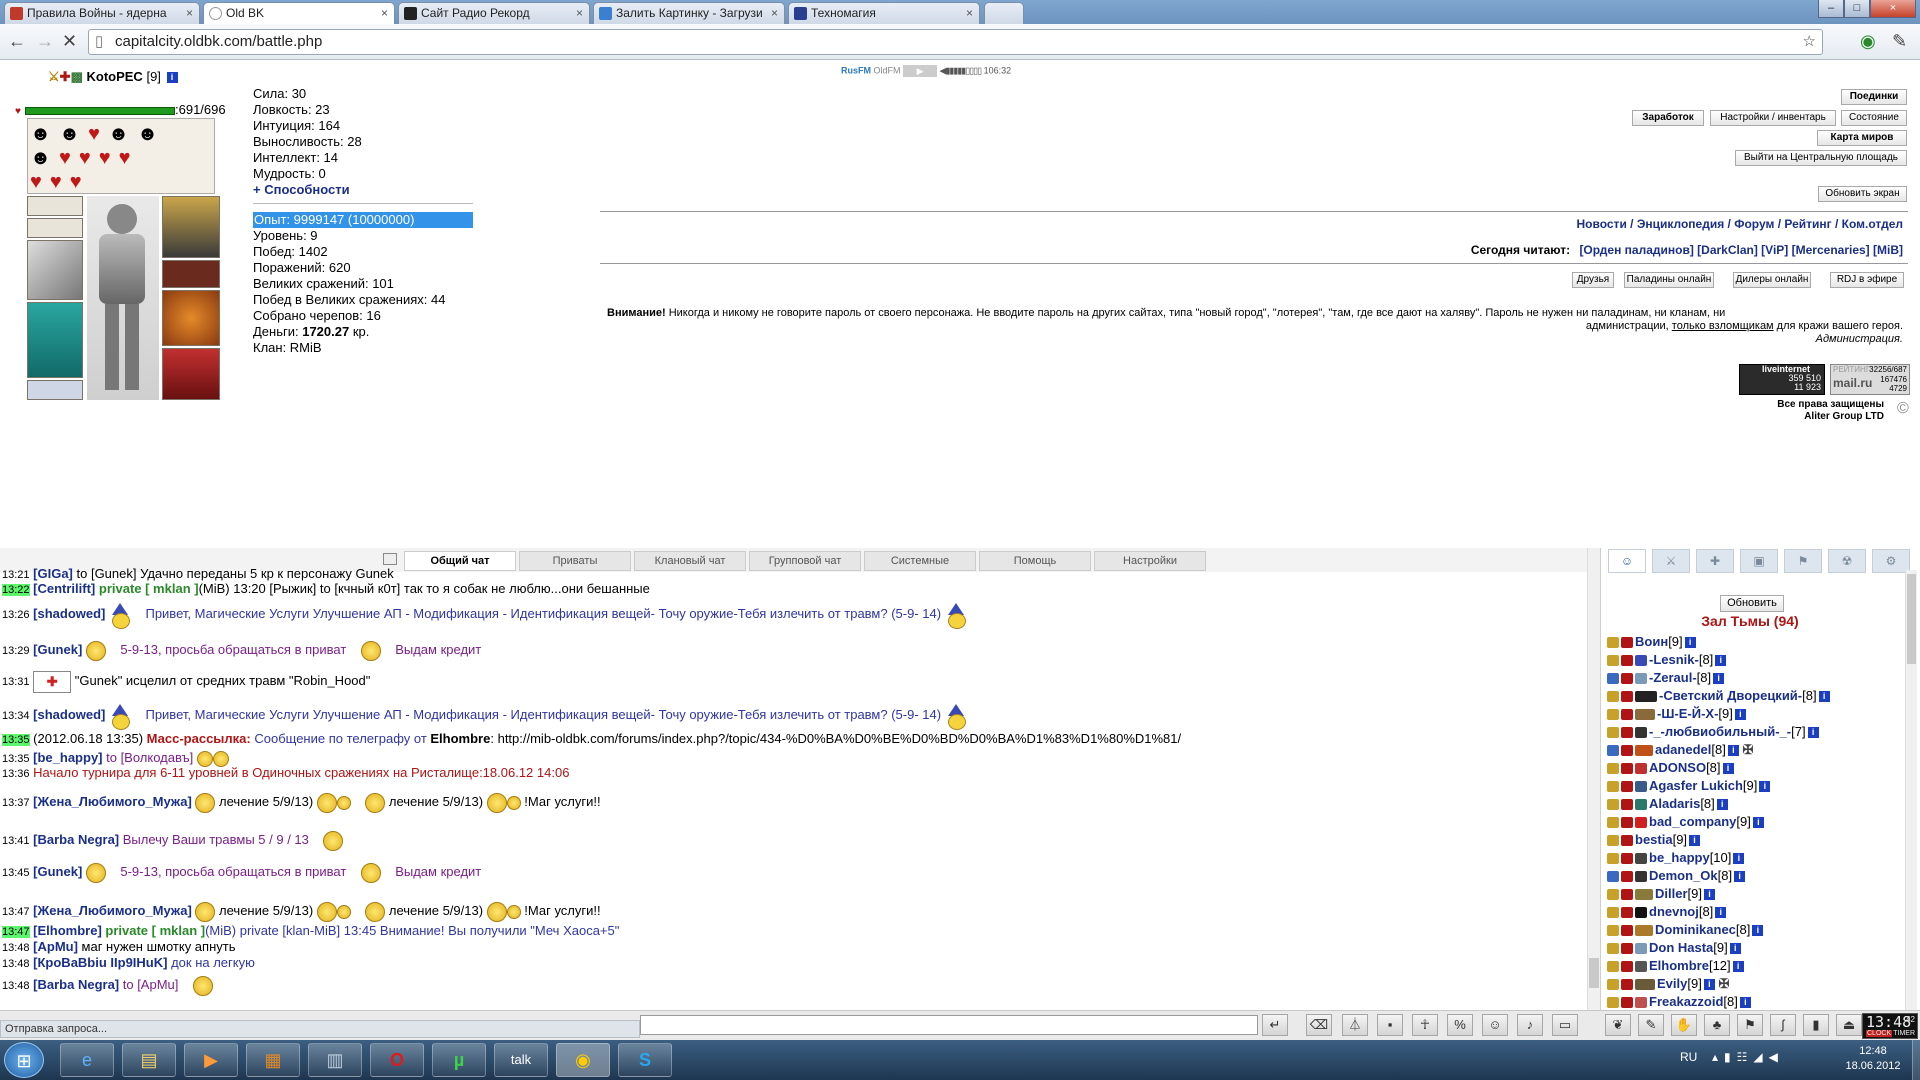 This screenshot has height=1080, width=1920. I want to click on chat-nick: [be_happy], so click(67, 757).